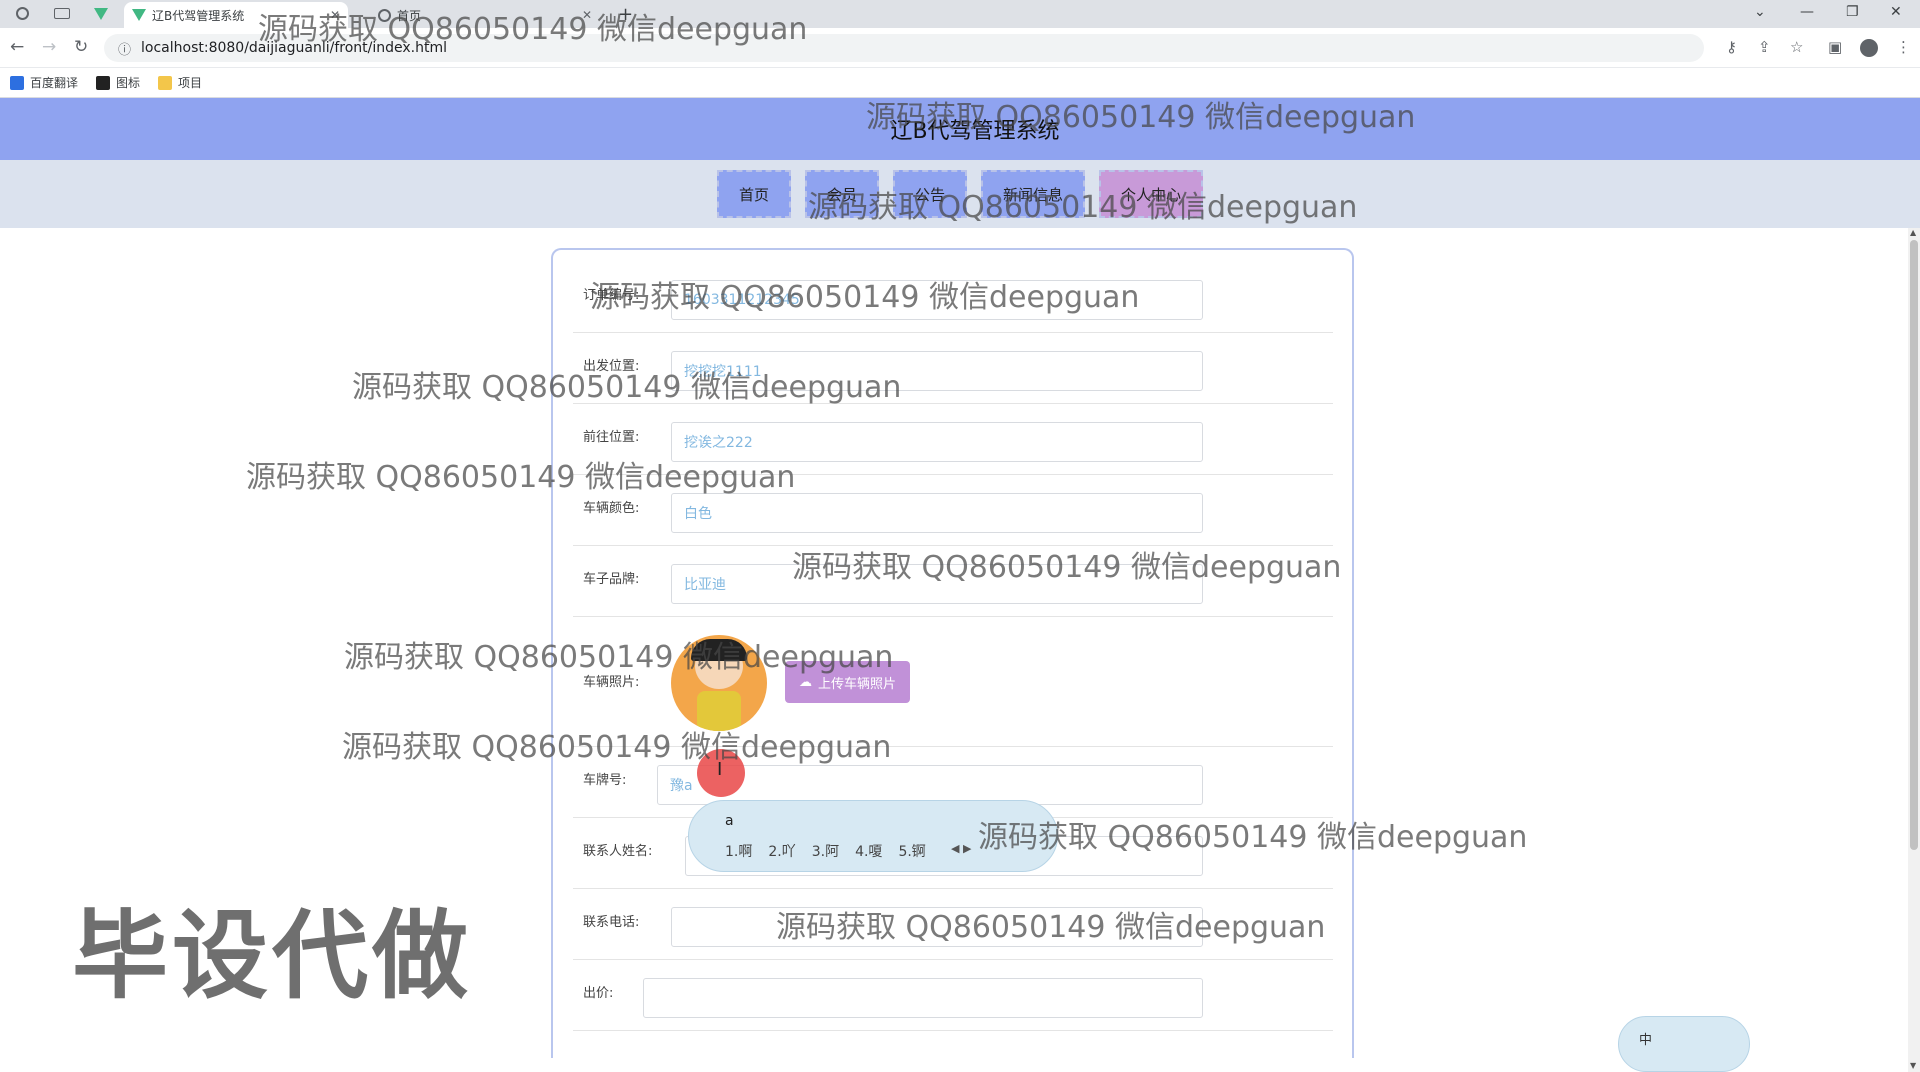  What do you see at coordinates (409, 15) in the screenshot?
I see `tab-title: 首页` at bounding box center [409, 15].